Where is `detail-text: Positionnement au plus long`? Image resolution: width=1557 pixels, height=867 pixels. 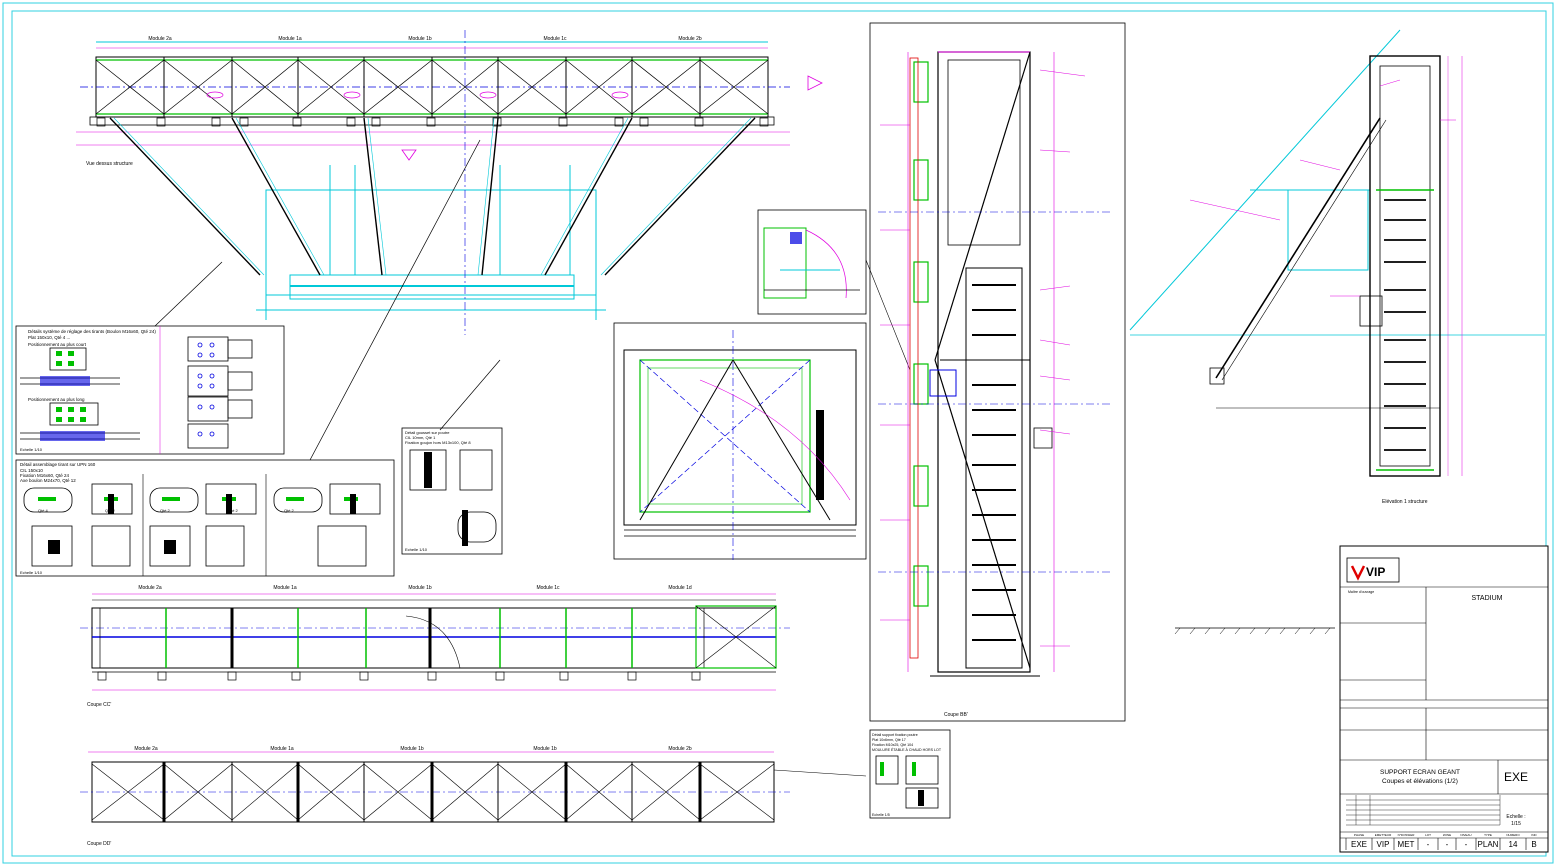
detail-text: Positionnement au plus long is located at coordinates (56, 399).